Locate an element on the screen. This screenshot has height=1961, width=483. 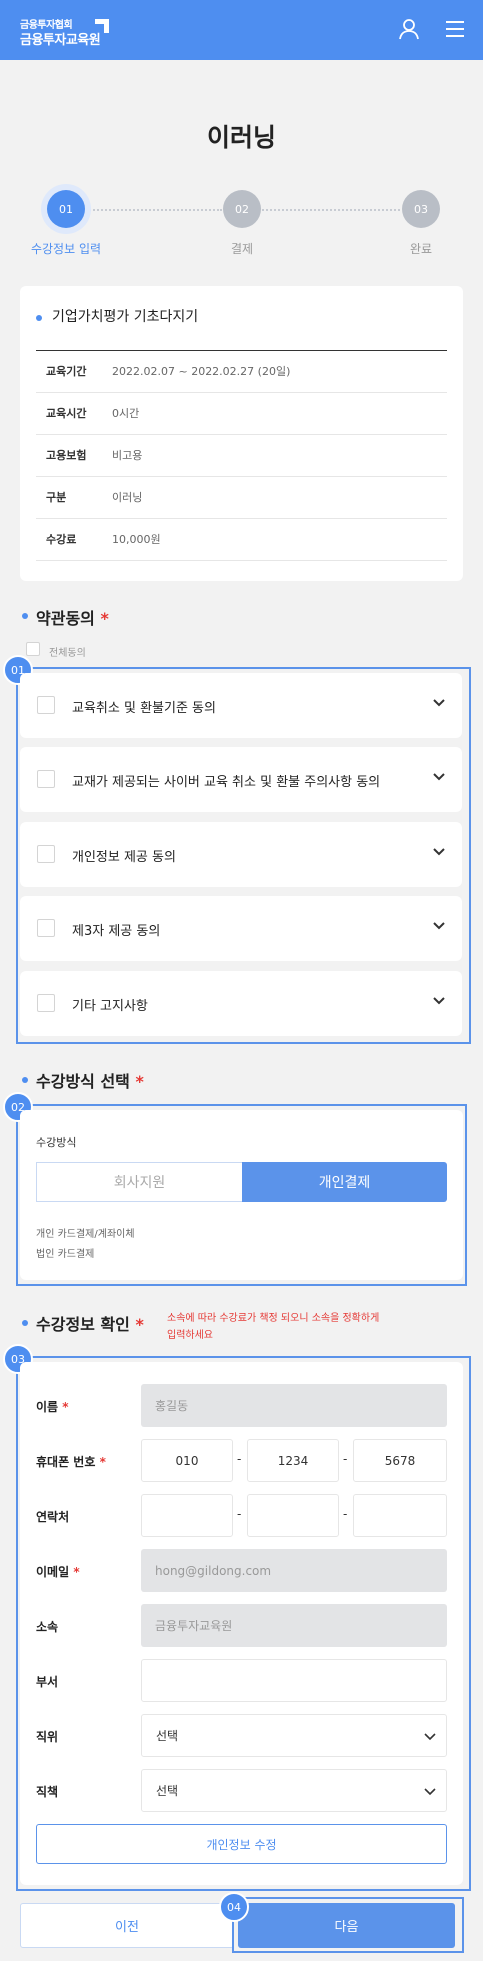
info-label: 고용보험 is located at coordinates (66, 455).